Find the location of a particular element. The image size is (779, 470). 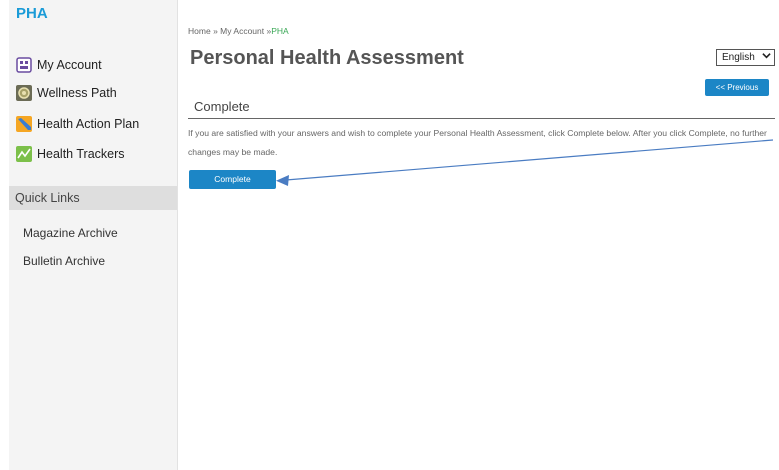

language-select: English is located at coordinates (745, 57).